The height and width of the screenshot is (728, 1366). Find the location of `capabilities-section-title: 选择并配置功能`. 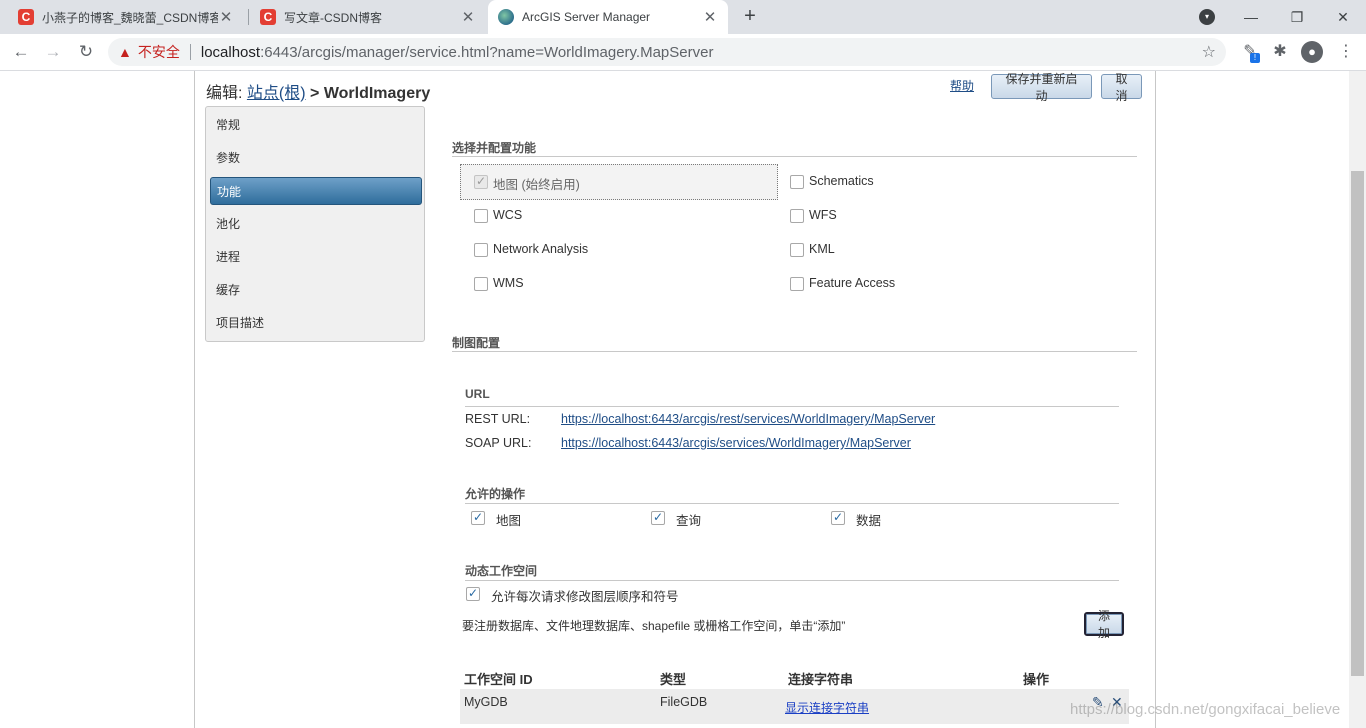

capabilities-section-title: 选择并配置功能 is located at coordinates (494, 148).